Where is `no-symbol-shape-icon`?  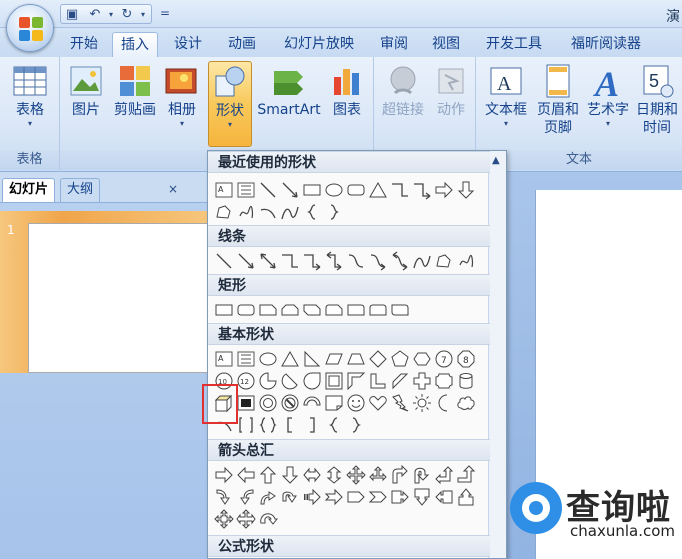
no-symbol-shape-icon is located at coordinates (290, 403).